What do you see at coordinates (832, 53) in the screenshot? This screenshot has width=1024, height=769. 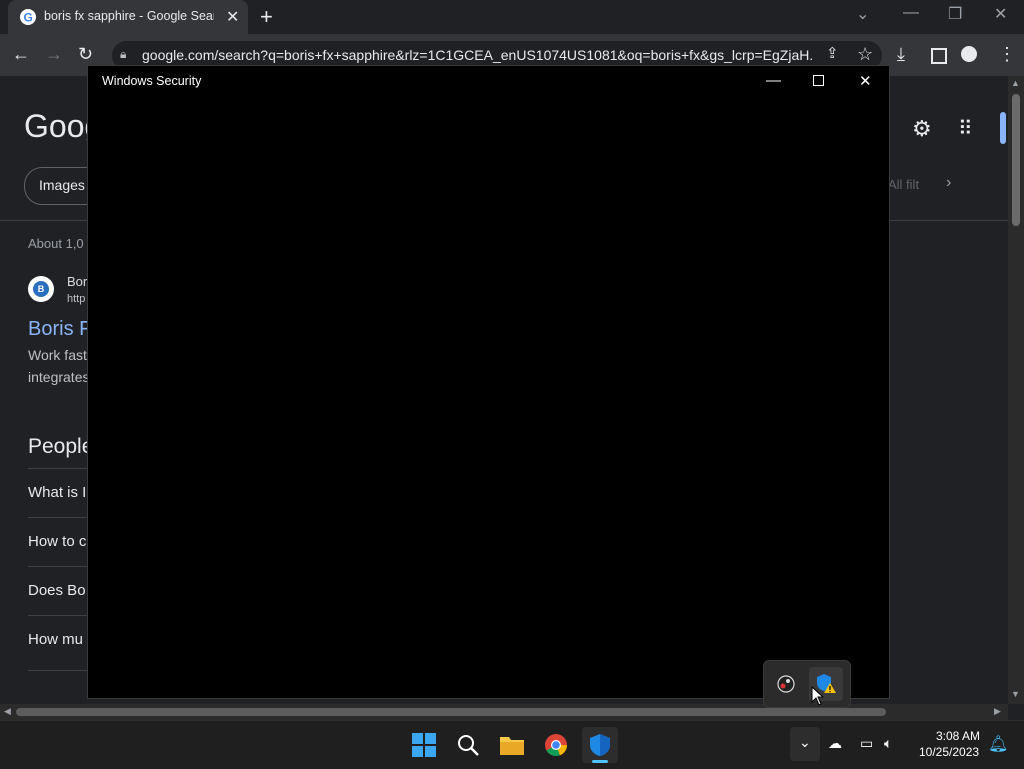 I see `share-icon: ⇪` at bounding box center [832, 53].